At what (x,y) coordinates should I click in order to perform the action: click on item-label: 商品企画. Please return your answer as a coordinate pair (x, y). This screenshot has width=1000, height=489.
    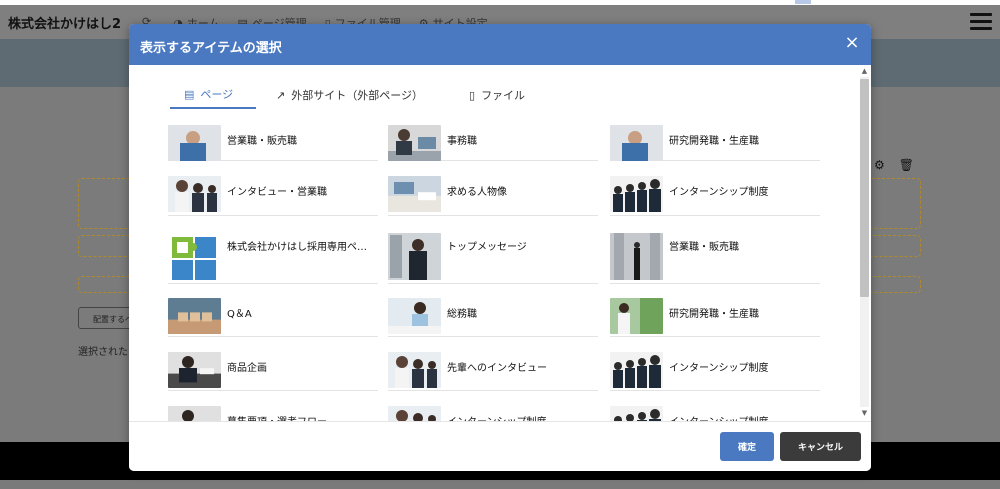
    Looking at the image, I should click on (247, 368).